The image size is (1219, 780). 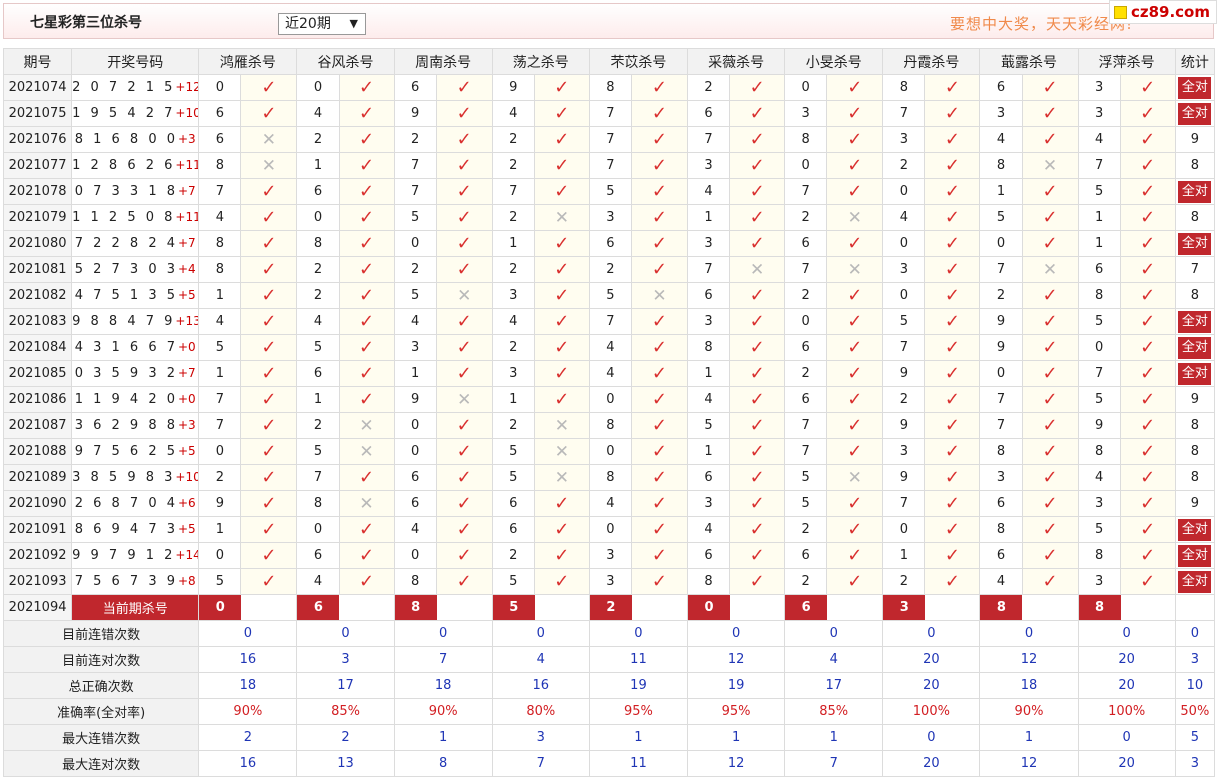 What do you see at coordinates (124, 113) in the screenshot?
I see `draw-digits: 1 9 5 4 2 7` at bounding box center [124, 113].